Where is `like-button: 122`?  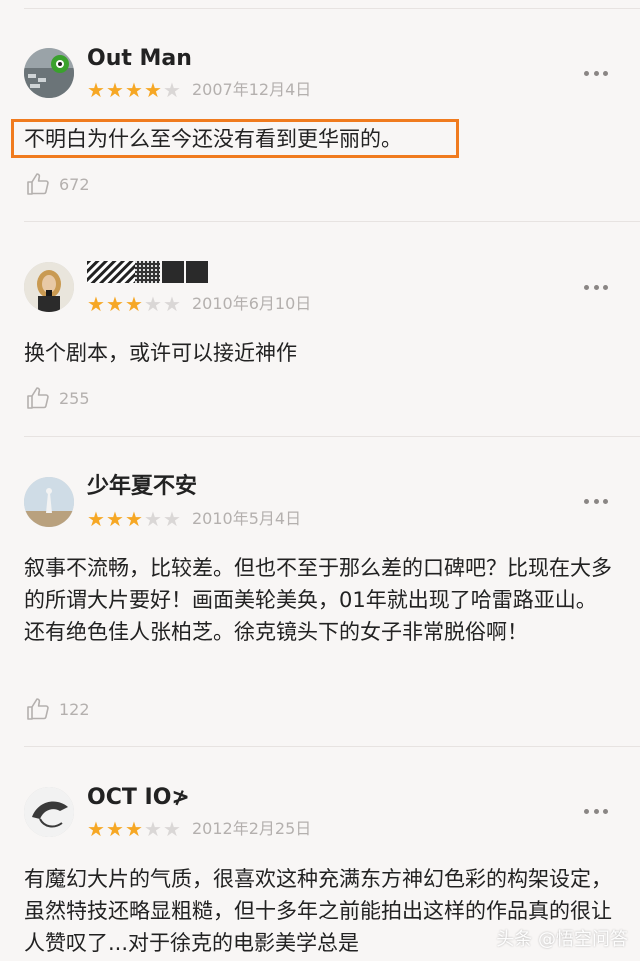
like-button: 122 is located at coordinates (58, 709).